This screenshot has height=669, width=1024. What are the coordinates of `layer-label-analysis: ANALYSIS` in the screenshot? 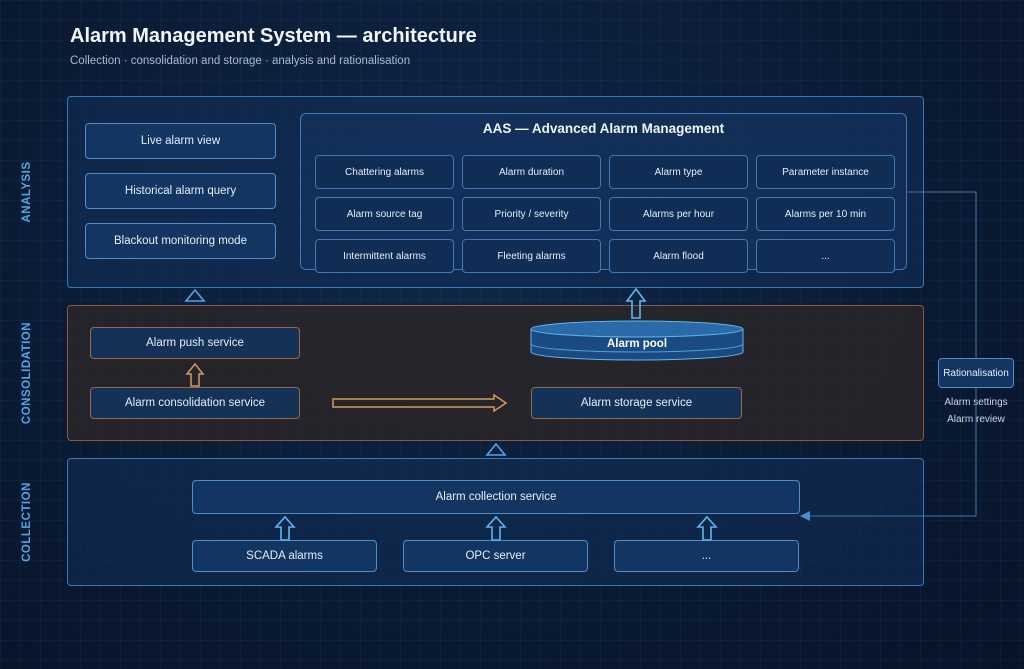 It's located at (27, 192).